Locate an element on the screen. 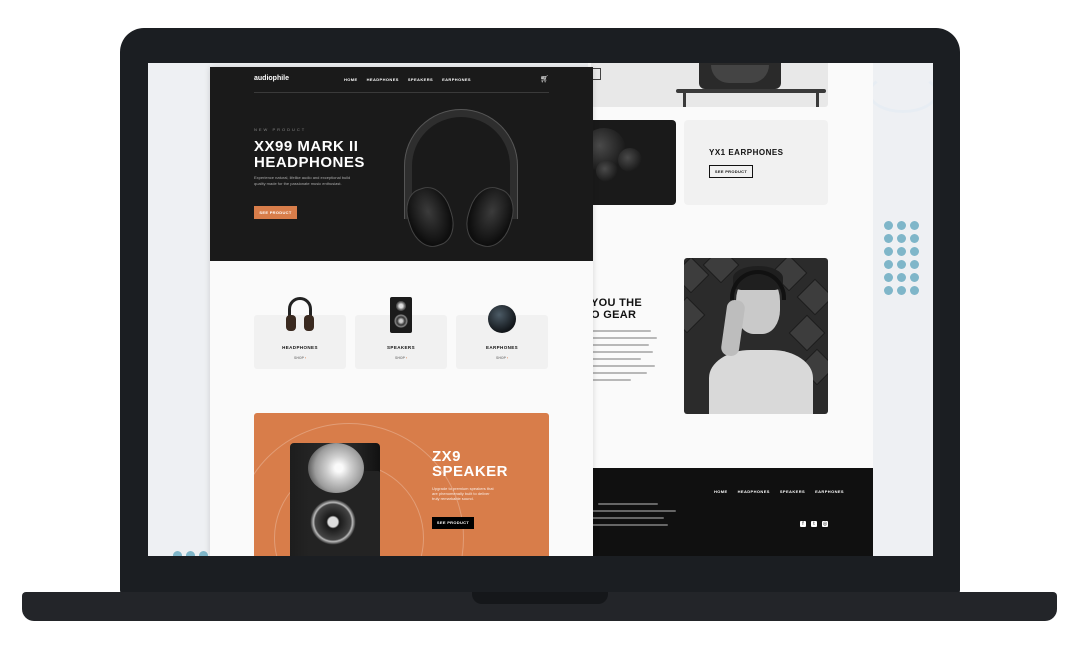 The image size is (1080, 667). category-headphones-shop: SHOP › is located at coordinates (300, 358).